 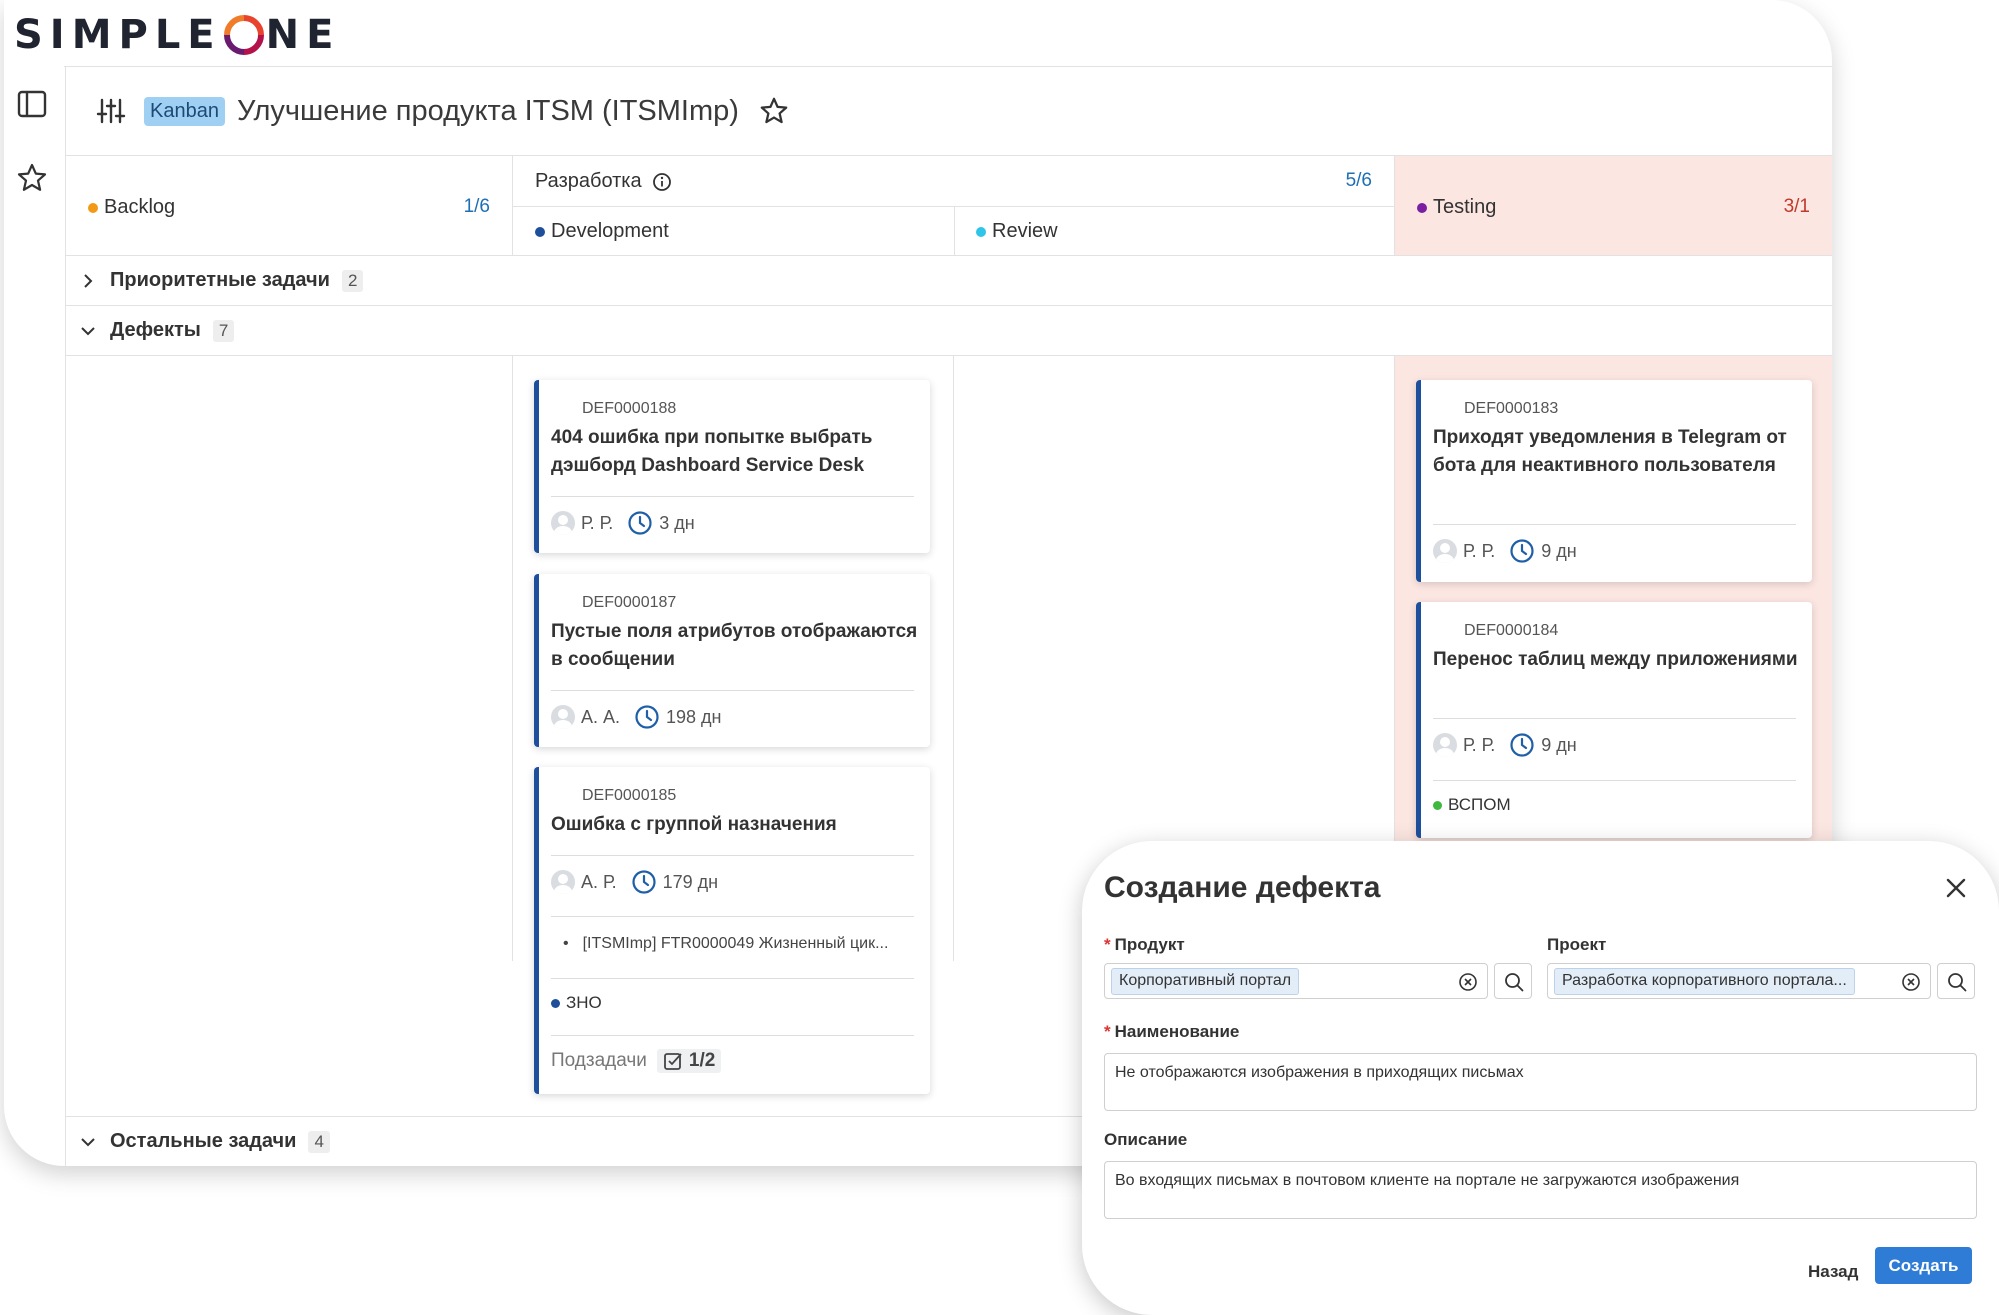 What do you see at coordinates (1615, 659) in the screenshot?
I see `card-title: Перенос таблиц между приложениями` at bounding box center [1615, 659].